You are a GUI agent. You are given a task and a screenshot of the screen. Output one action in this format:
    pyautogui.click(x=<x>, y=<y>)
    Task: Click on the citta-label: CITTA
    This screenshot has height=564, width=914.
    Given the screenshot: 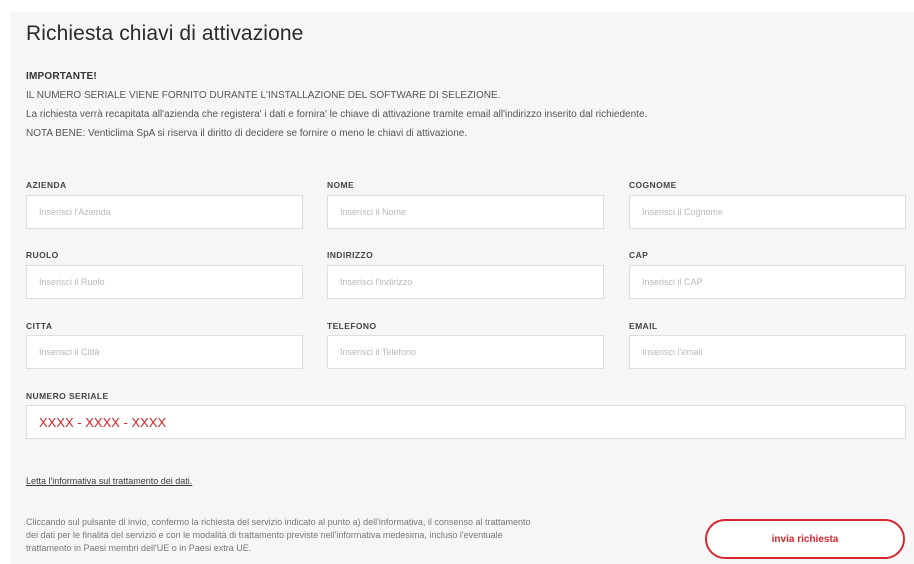 What is the action you would take?
    pyautogui.click(x=39, y=326)
    